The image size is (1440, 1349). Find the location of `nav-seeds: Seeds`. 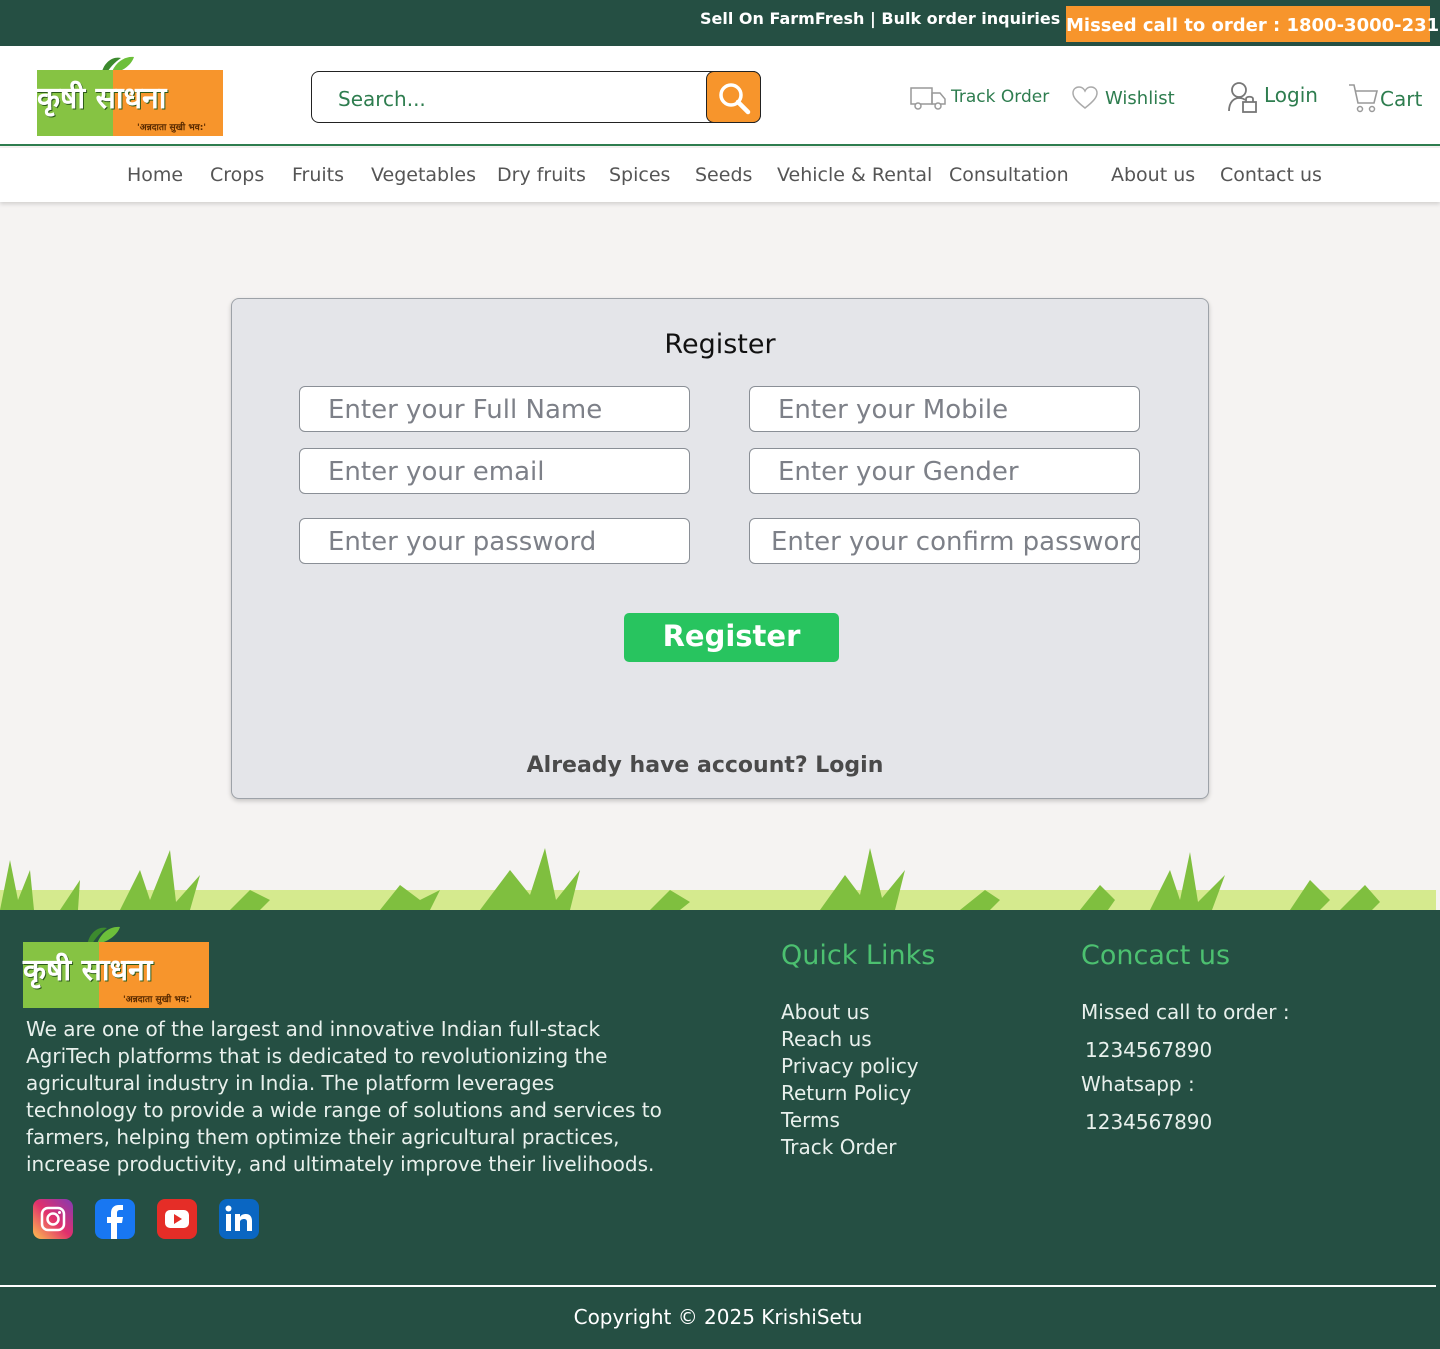

nav-seeds: Seeds is located at coordinates (723, 175).